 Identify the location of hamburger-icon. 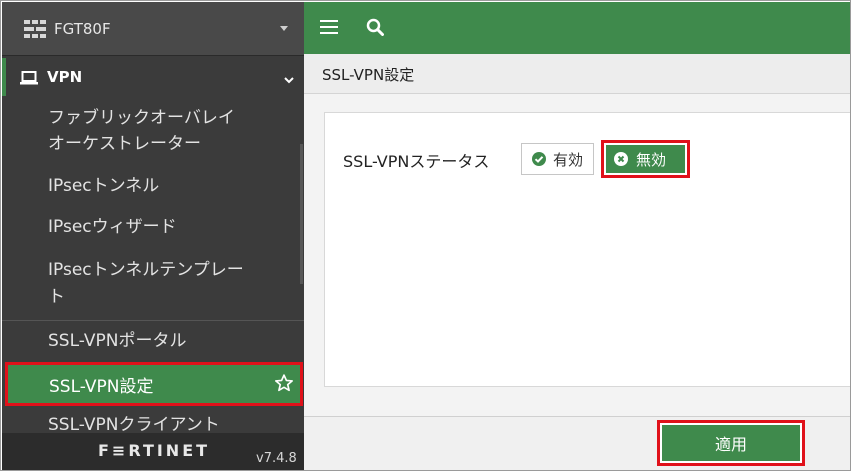
(329, 27).